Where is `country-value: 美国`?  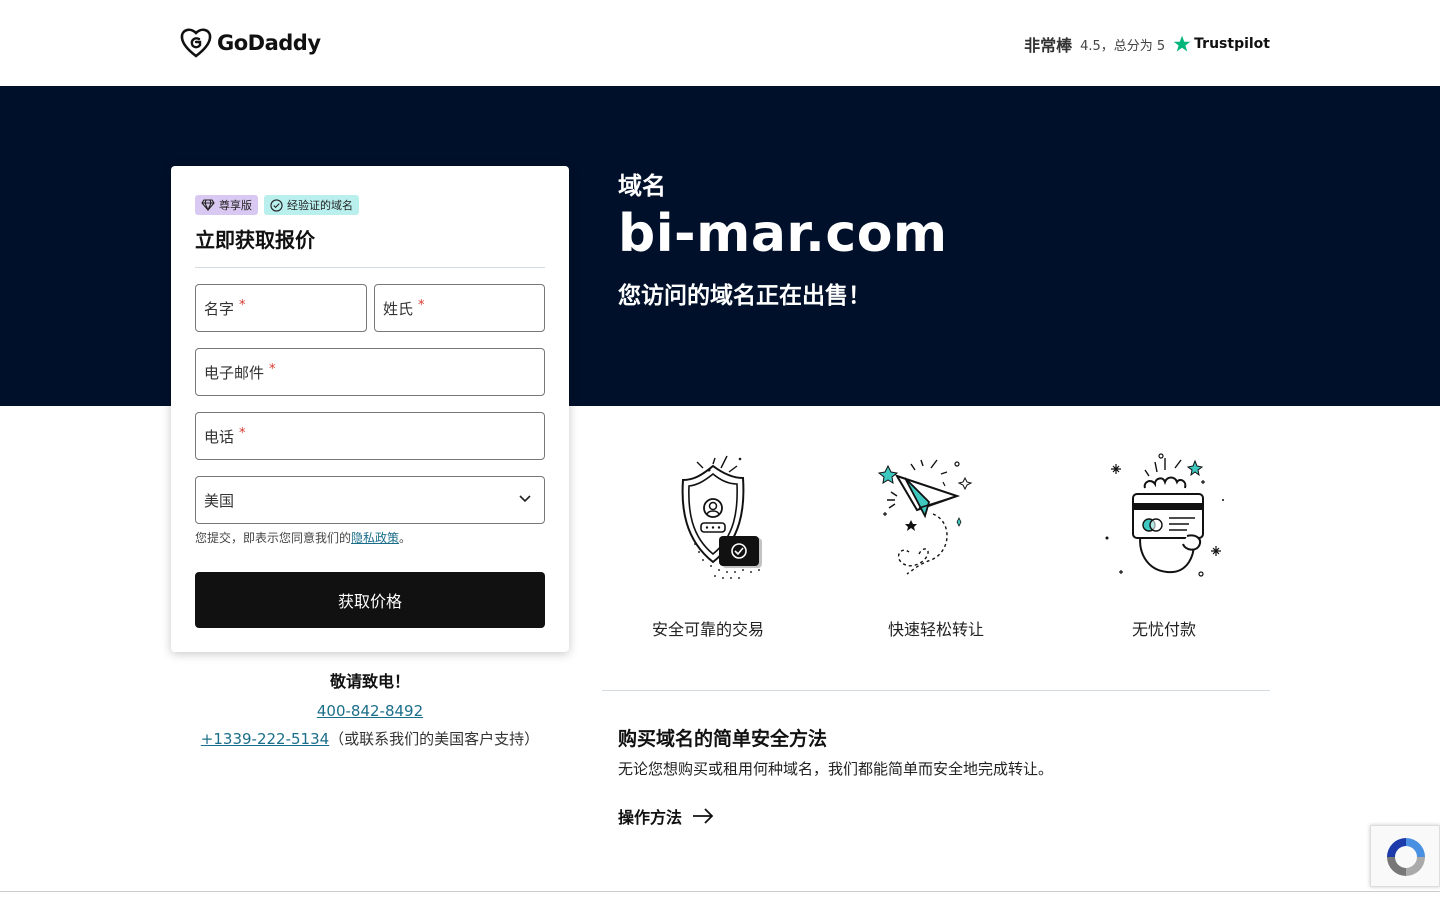
country-value: 美国 is located at coordinates (219, 500).